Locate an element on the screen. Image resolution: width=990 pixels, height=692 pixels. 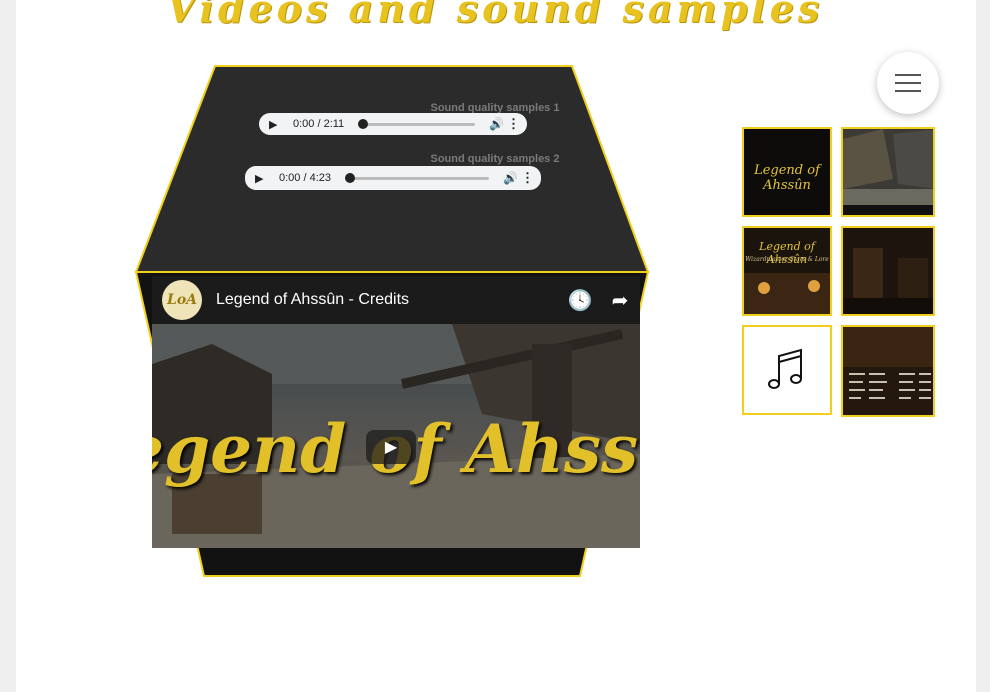
thumb-caption: Legend of Ahssûn is located at coordinates (787, 178).